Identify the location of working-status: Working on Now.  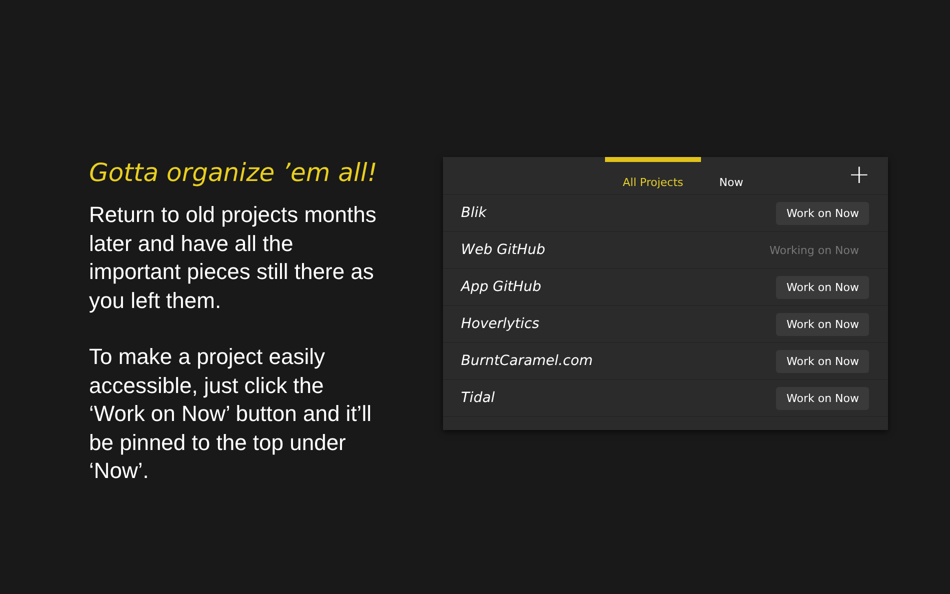
(814, 250).